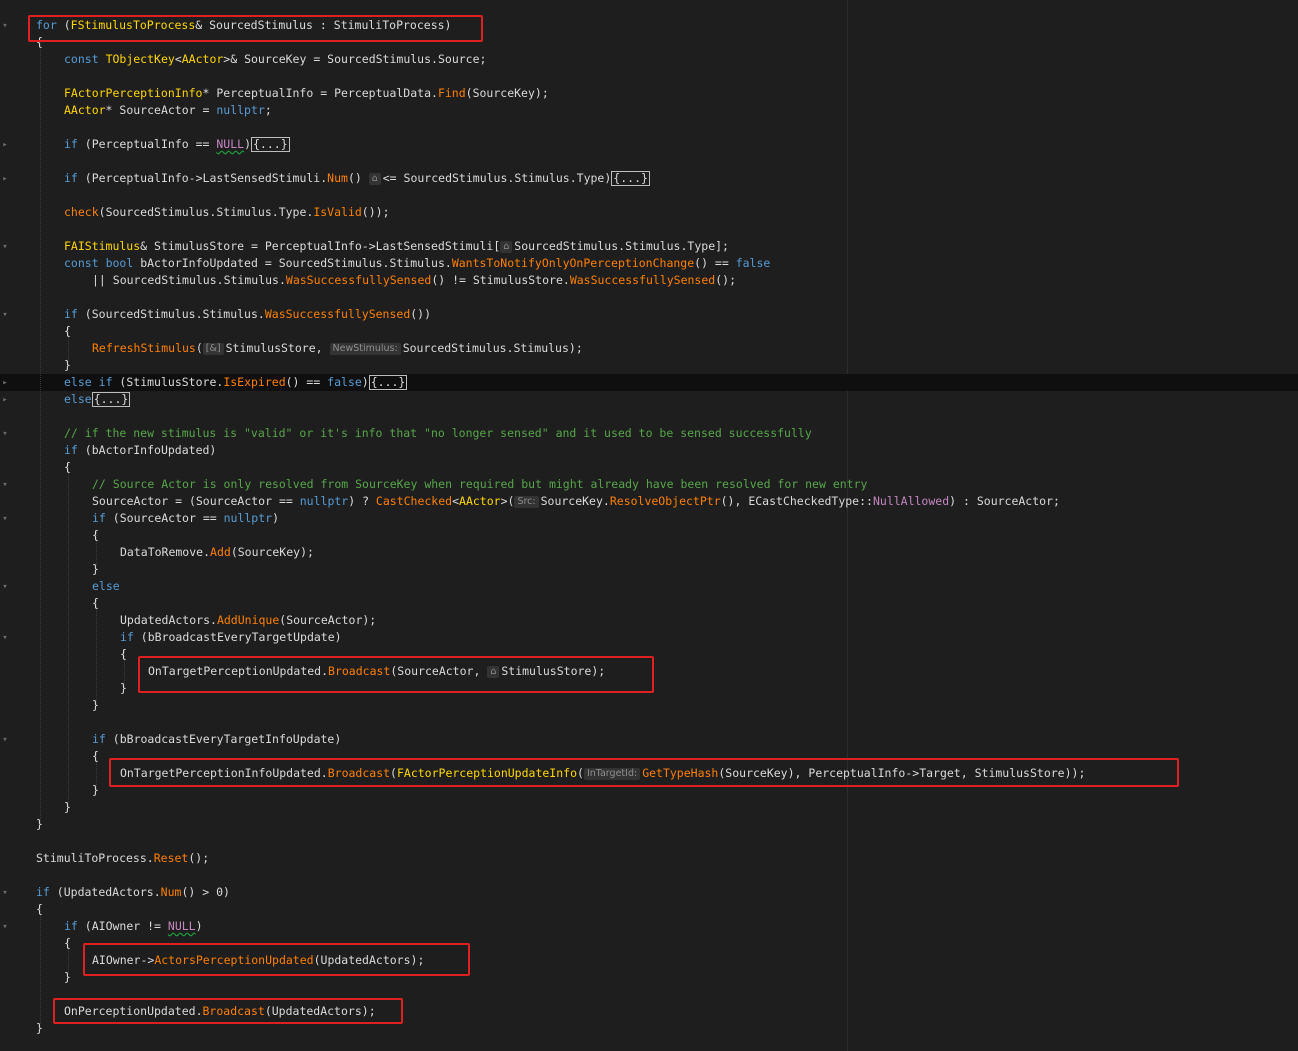 The image size is (1298, 1051). What do you see at coordinates (248, 620) in the screenshot?
I see `code-line: UpdatedActors.AddUnique(SourceActor);` at bounding box center [248, 620].